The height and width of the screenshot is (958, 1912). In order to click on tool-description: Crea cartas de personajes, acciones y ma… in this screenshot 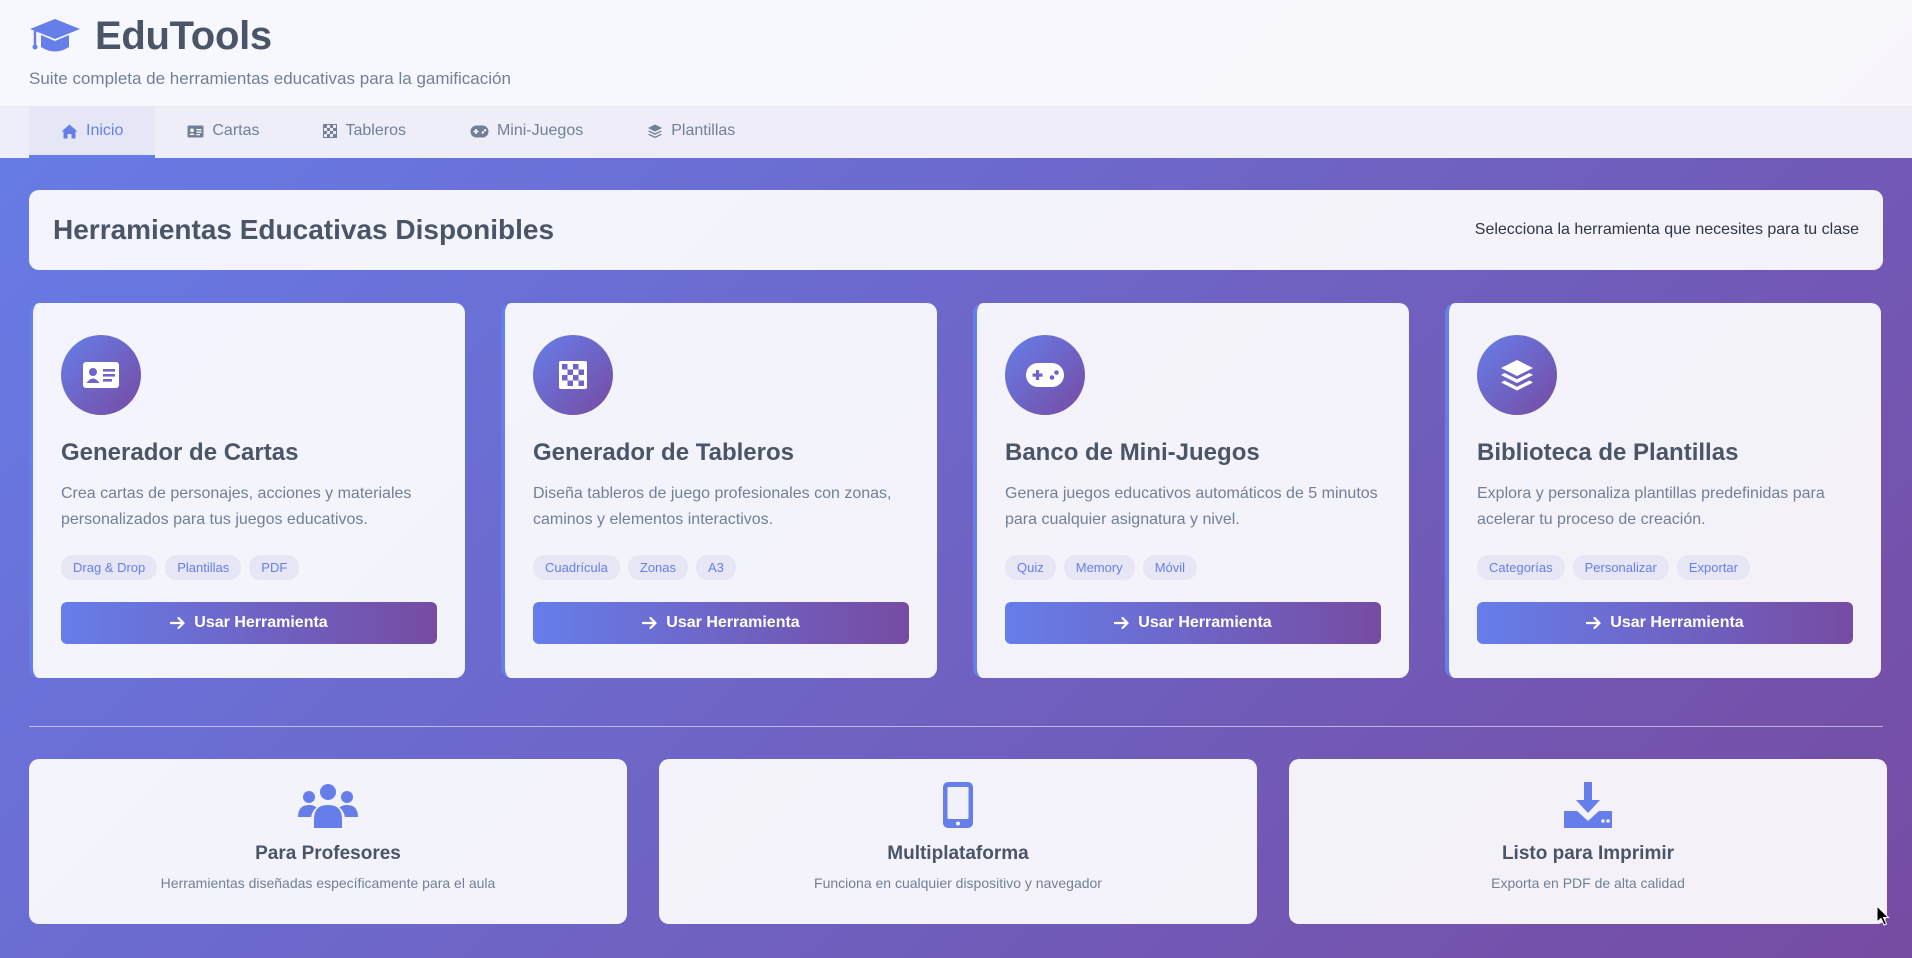, I will do `click(236, 506)`.